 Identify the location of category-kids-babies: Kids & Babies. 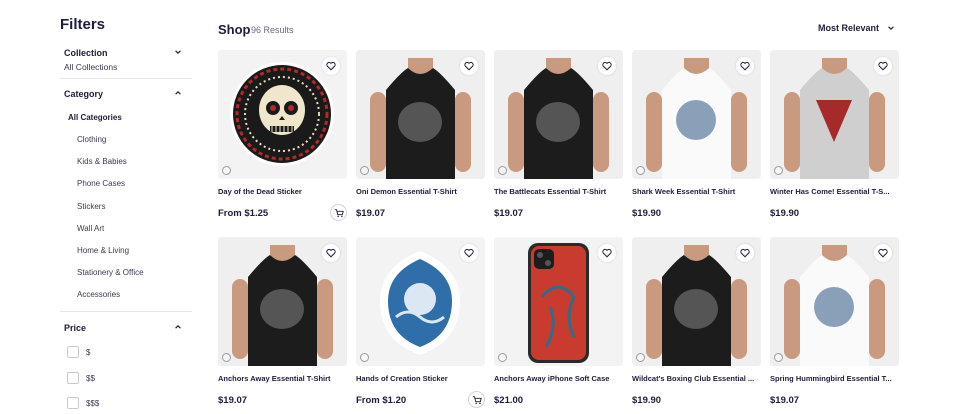
(102, 161).